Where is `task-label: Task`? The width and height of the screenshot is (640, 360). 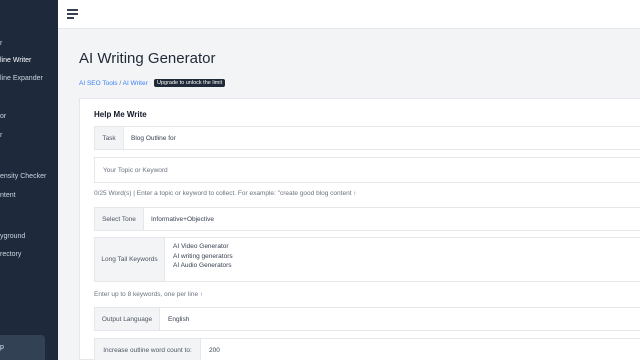
task-label: Task is located at coordinates (109, 138).